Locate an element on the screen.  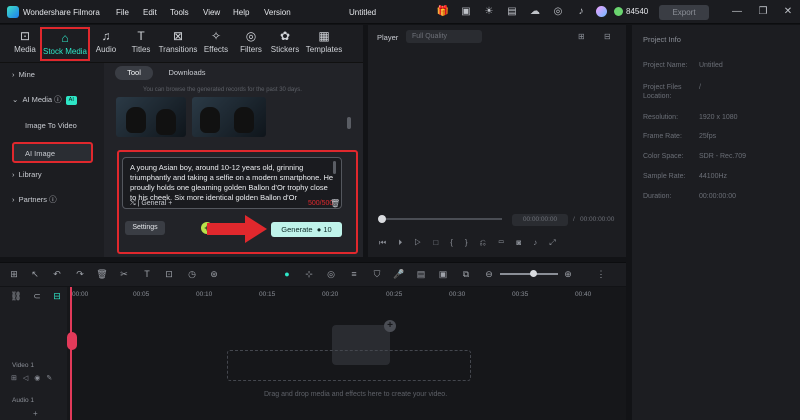
snapshot-icon: ⊟ is located at coordinates (607, 36).